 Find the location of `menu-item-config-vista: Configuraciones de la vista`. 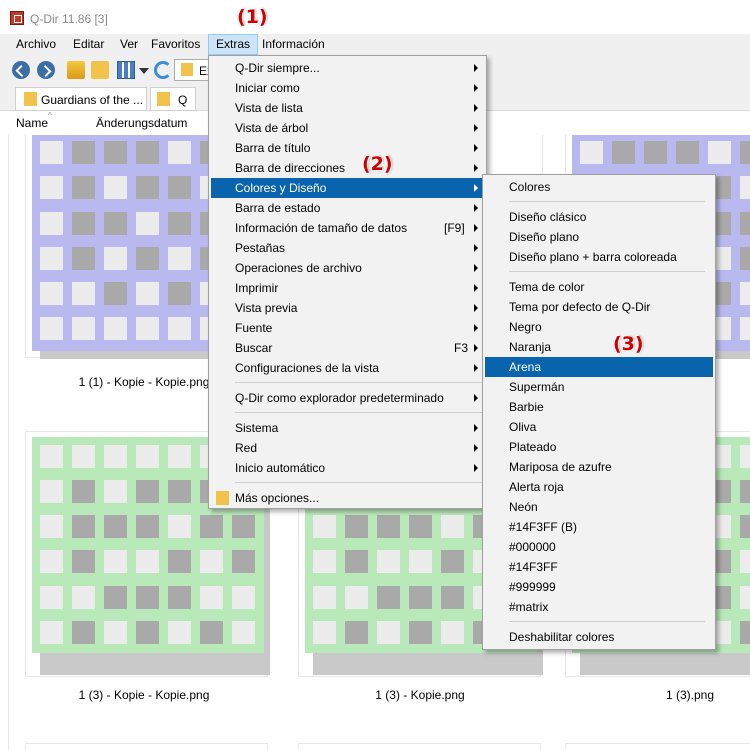

menu-item-config-vista: Configuraciones de la vista is located at coordinates (347, 368).